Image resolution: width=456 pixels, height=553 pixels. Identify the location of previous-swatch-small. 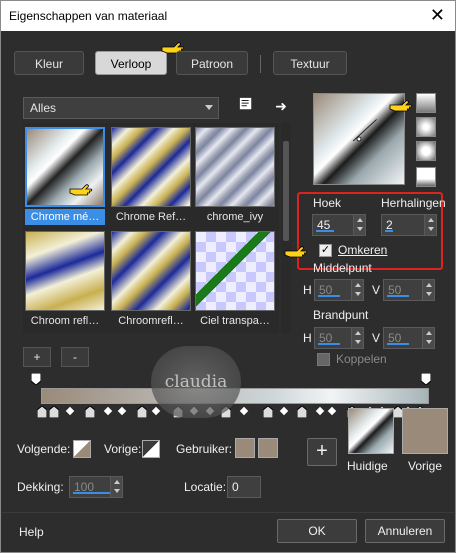
(151, 449).